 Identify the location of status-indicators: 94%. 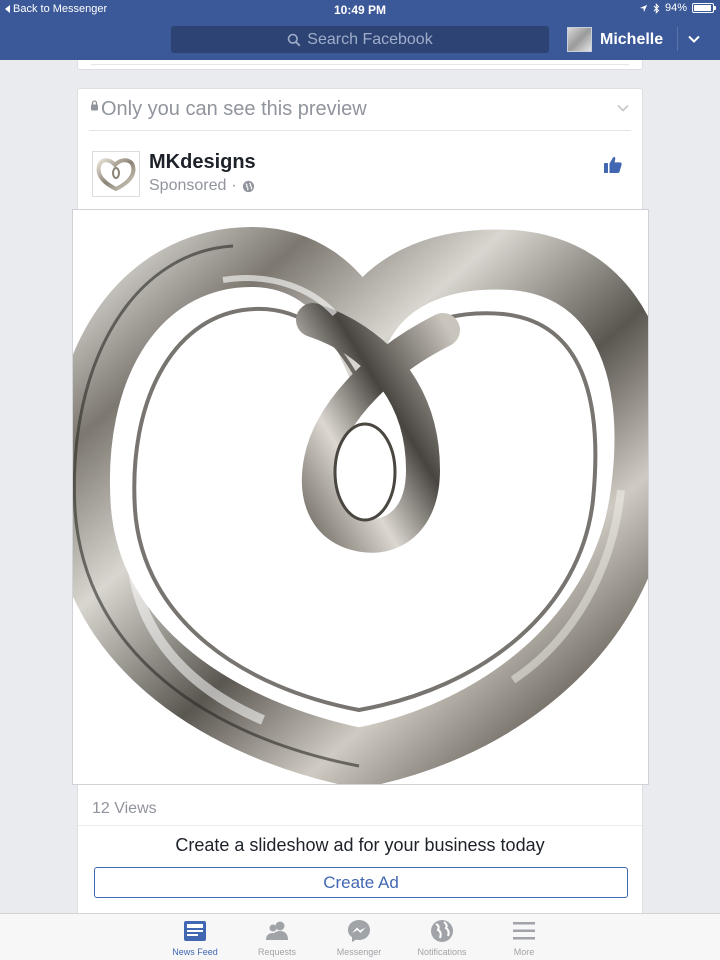
(677, 8).